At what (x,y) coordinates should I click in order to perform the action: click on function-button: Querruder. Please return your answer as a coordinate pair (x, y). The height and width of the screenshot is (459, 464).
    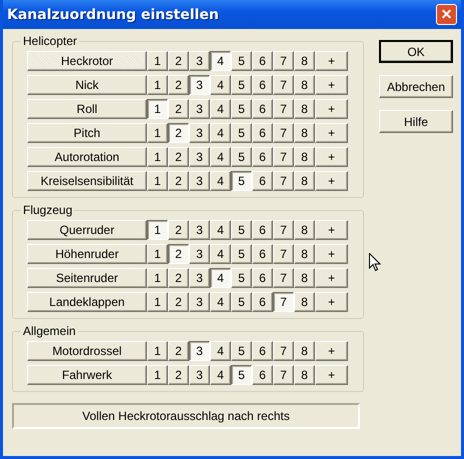
    Looking at the image, I should click on (87, 230).